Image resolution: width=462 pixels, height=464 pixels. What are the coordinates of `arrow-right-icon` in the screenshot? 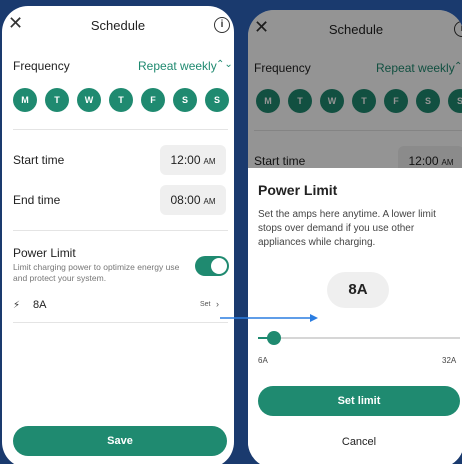 It's located at (269, 318).